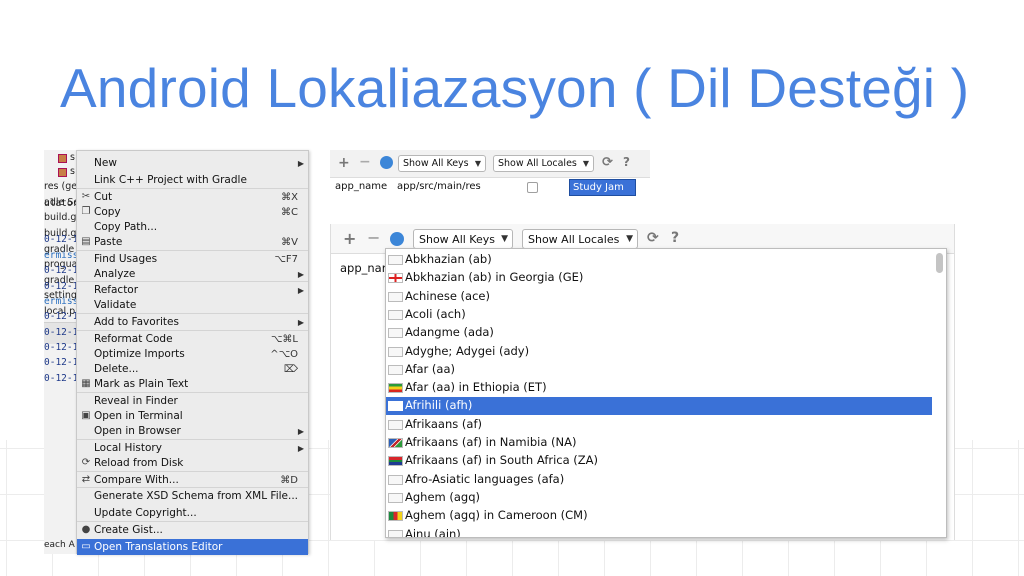  I want to click on menu-item-cut: ✂ Cut ⌘X, so click(192, 197).